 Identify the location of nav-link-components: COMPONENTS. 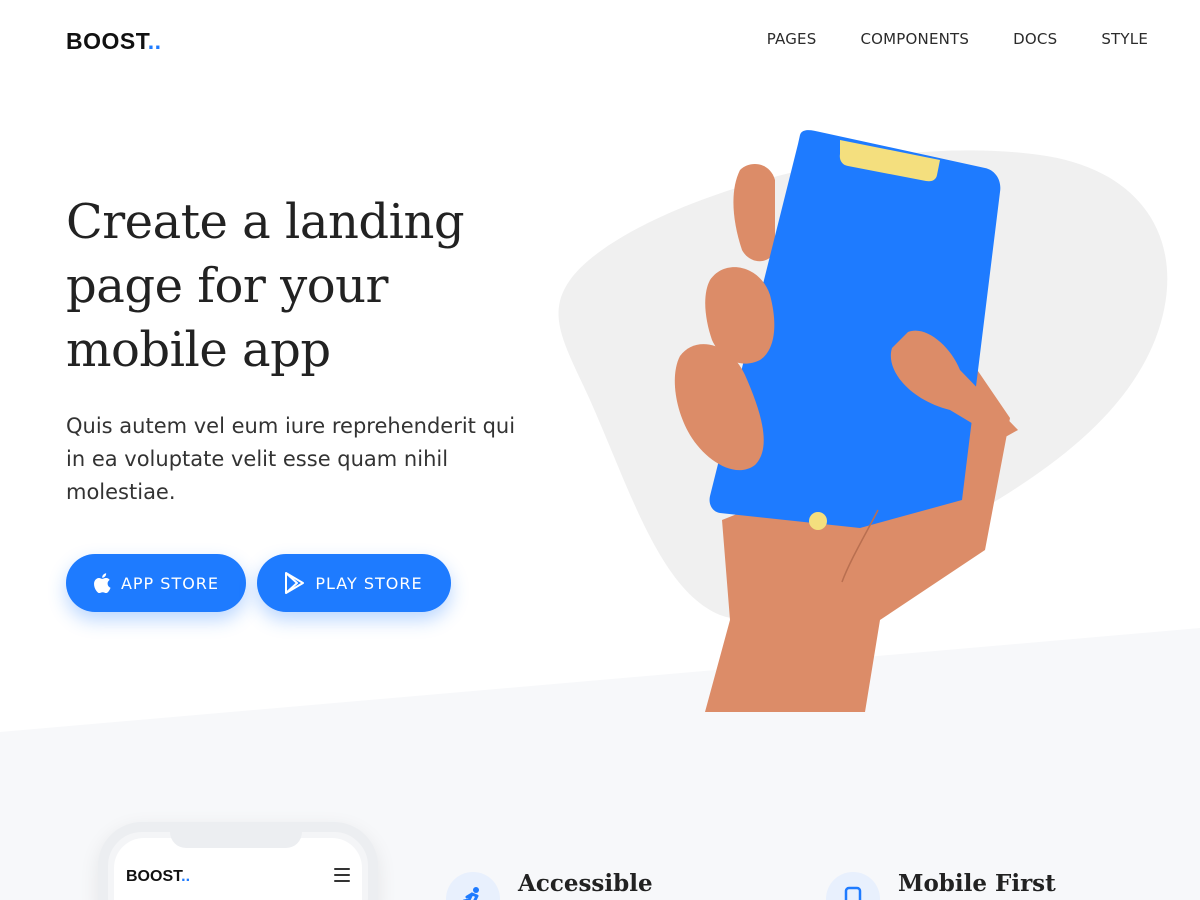
(914, 39).